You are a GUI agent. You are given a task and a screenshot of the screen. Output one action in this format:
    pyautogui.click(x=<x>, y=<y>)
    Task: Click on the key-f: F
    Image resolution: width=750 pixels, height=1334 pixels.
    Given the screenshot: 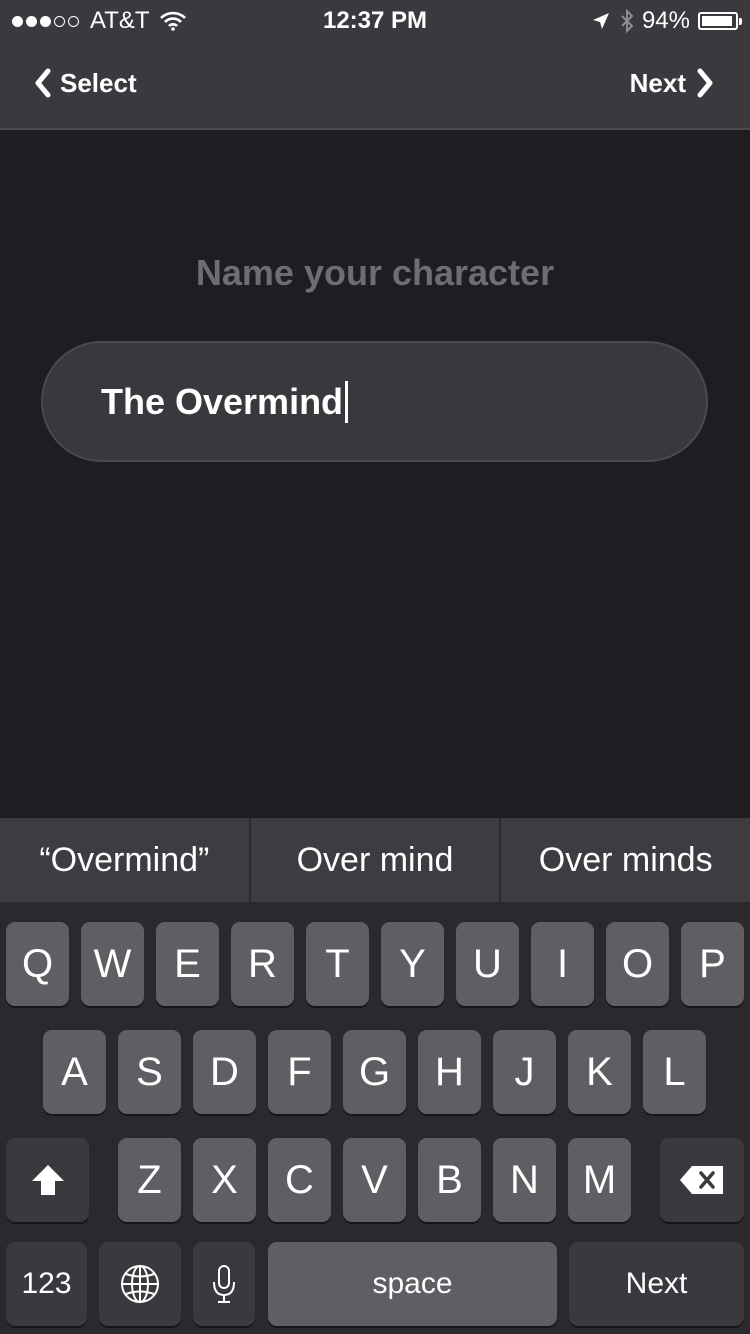 What is the action you would take?
    pyautogui.click(x=299, y=1072)
    